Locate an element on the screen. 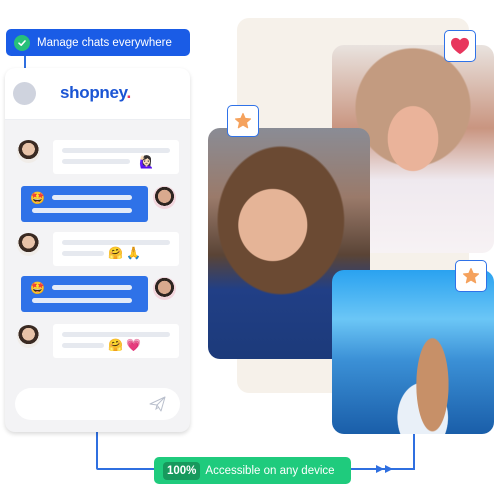 Image resolution: width=500 pixels, height=500 pixels. shopney-logo: shopney. is located at coordinates (95, 92).